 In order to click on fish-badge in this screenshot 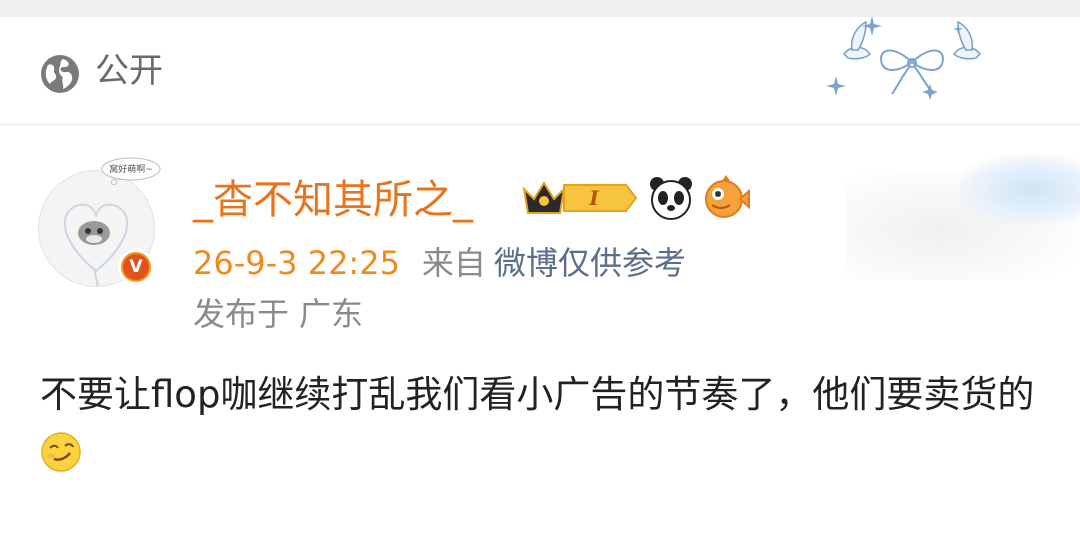, I will do `click(726, 198)`.